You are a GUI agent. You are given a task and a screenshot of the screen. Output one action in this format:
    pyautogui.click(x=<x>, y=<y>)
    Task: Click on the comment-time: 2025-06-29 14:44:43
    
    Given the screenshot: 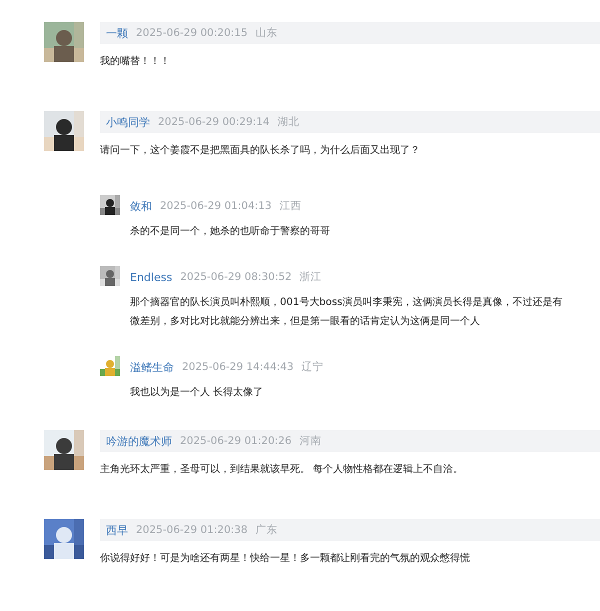 What is the action you would take?
    pyautogui.click(x=238, y=367)
    